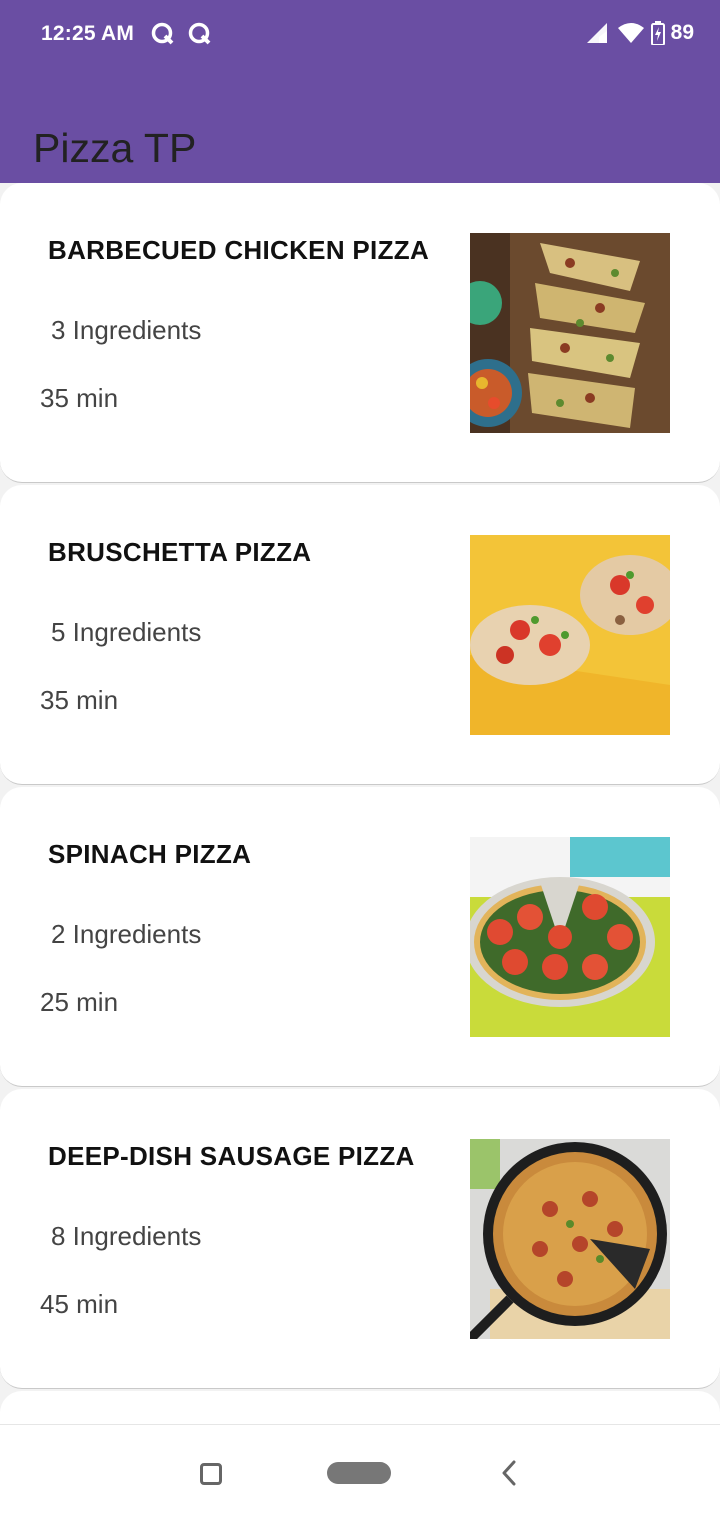  Describe the element at coordinates (509, 1473) in the screenshot. I see `back-icon` at that location.